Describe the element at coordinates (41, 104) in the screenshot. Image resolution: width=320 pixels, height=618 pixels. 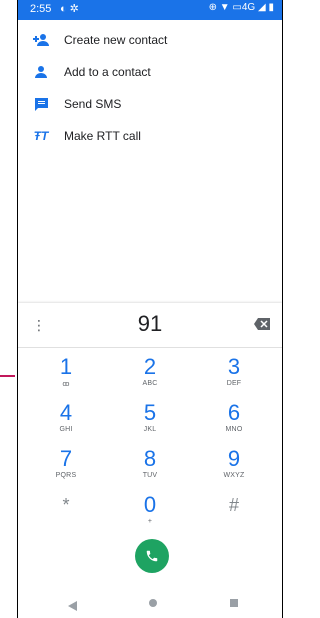
I see `message-icon` at that location.